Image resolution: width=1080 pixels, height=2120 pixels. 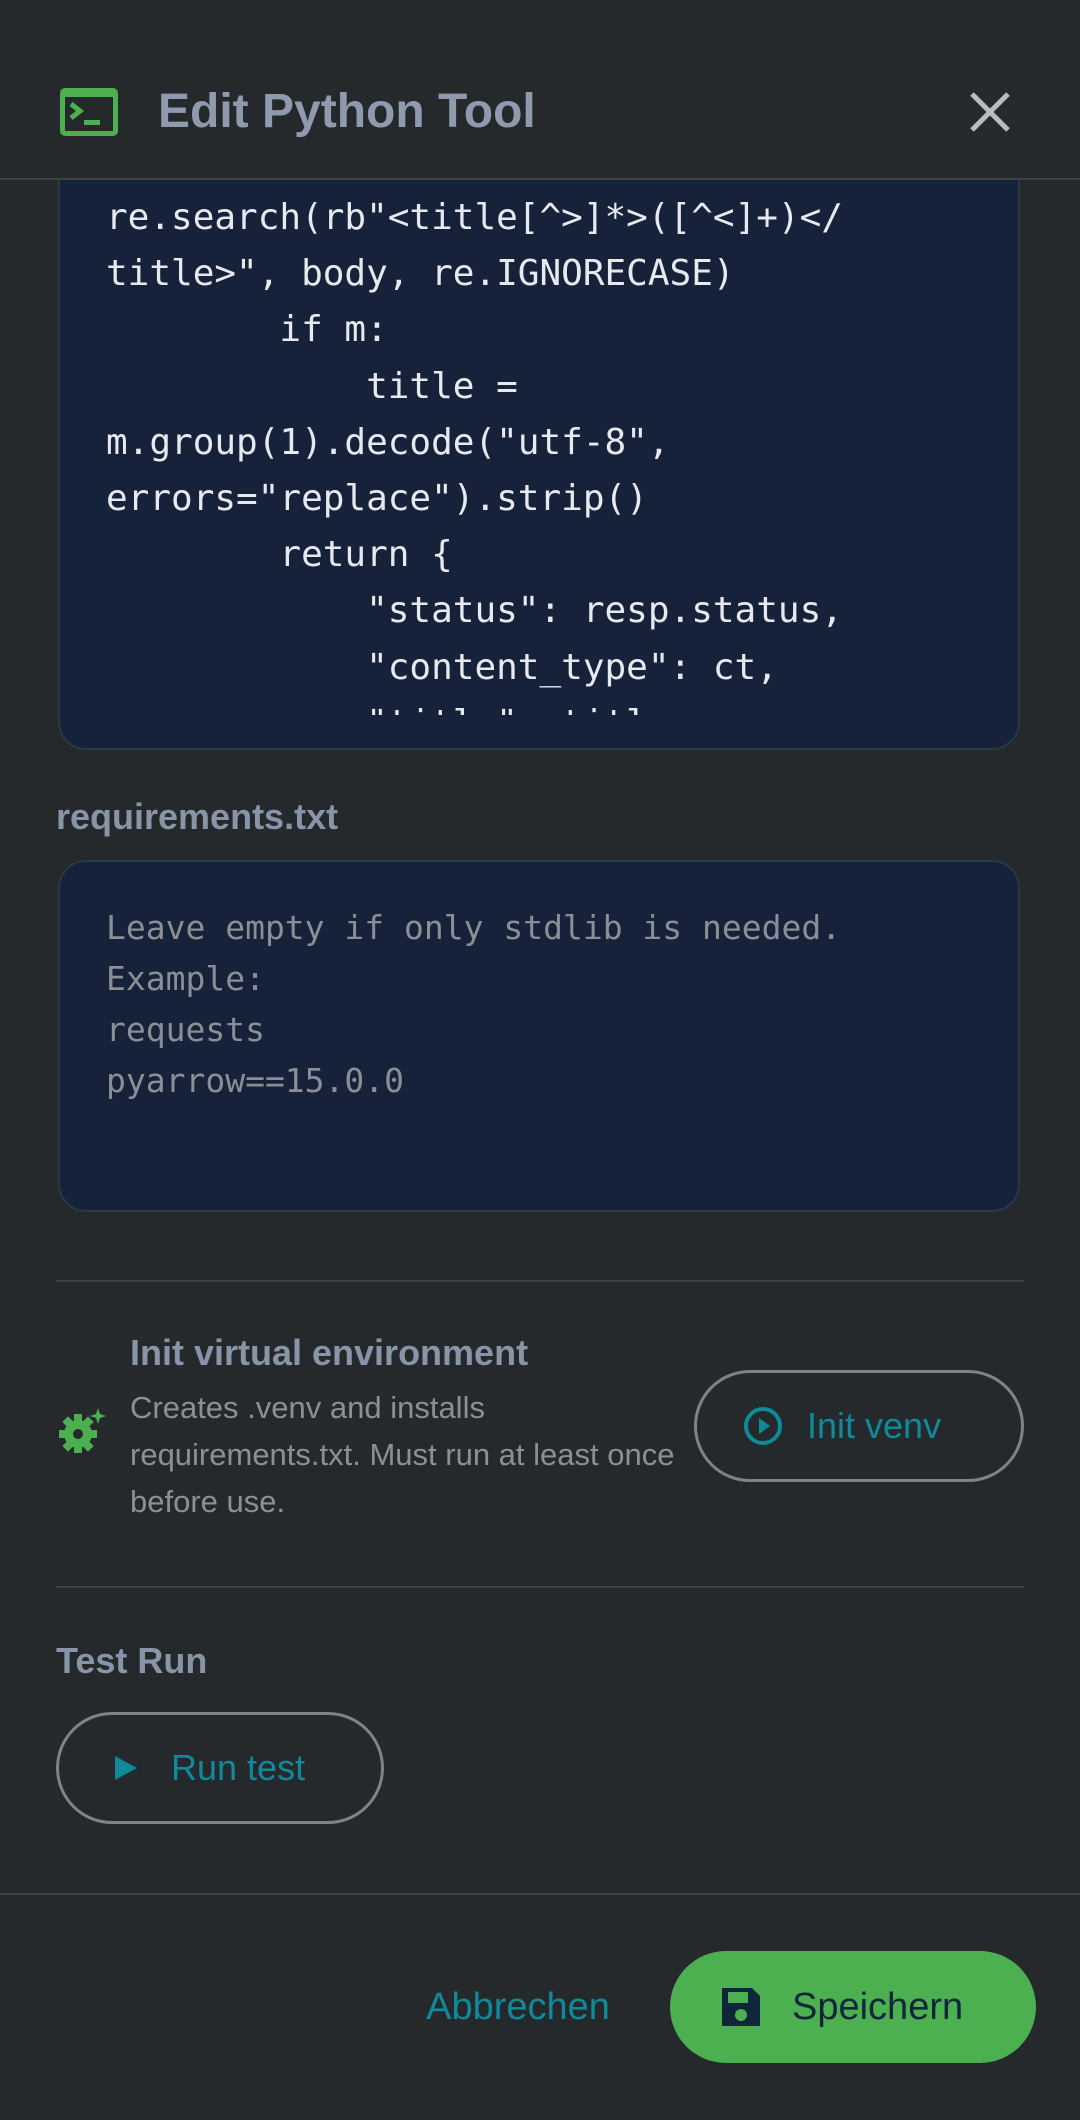 I want to click on footer-divider, so click(x=540, y=1894).